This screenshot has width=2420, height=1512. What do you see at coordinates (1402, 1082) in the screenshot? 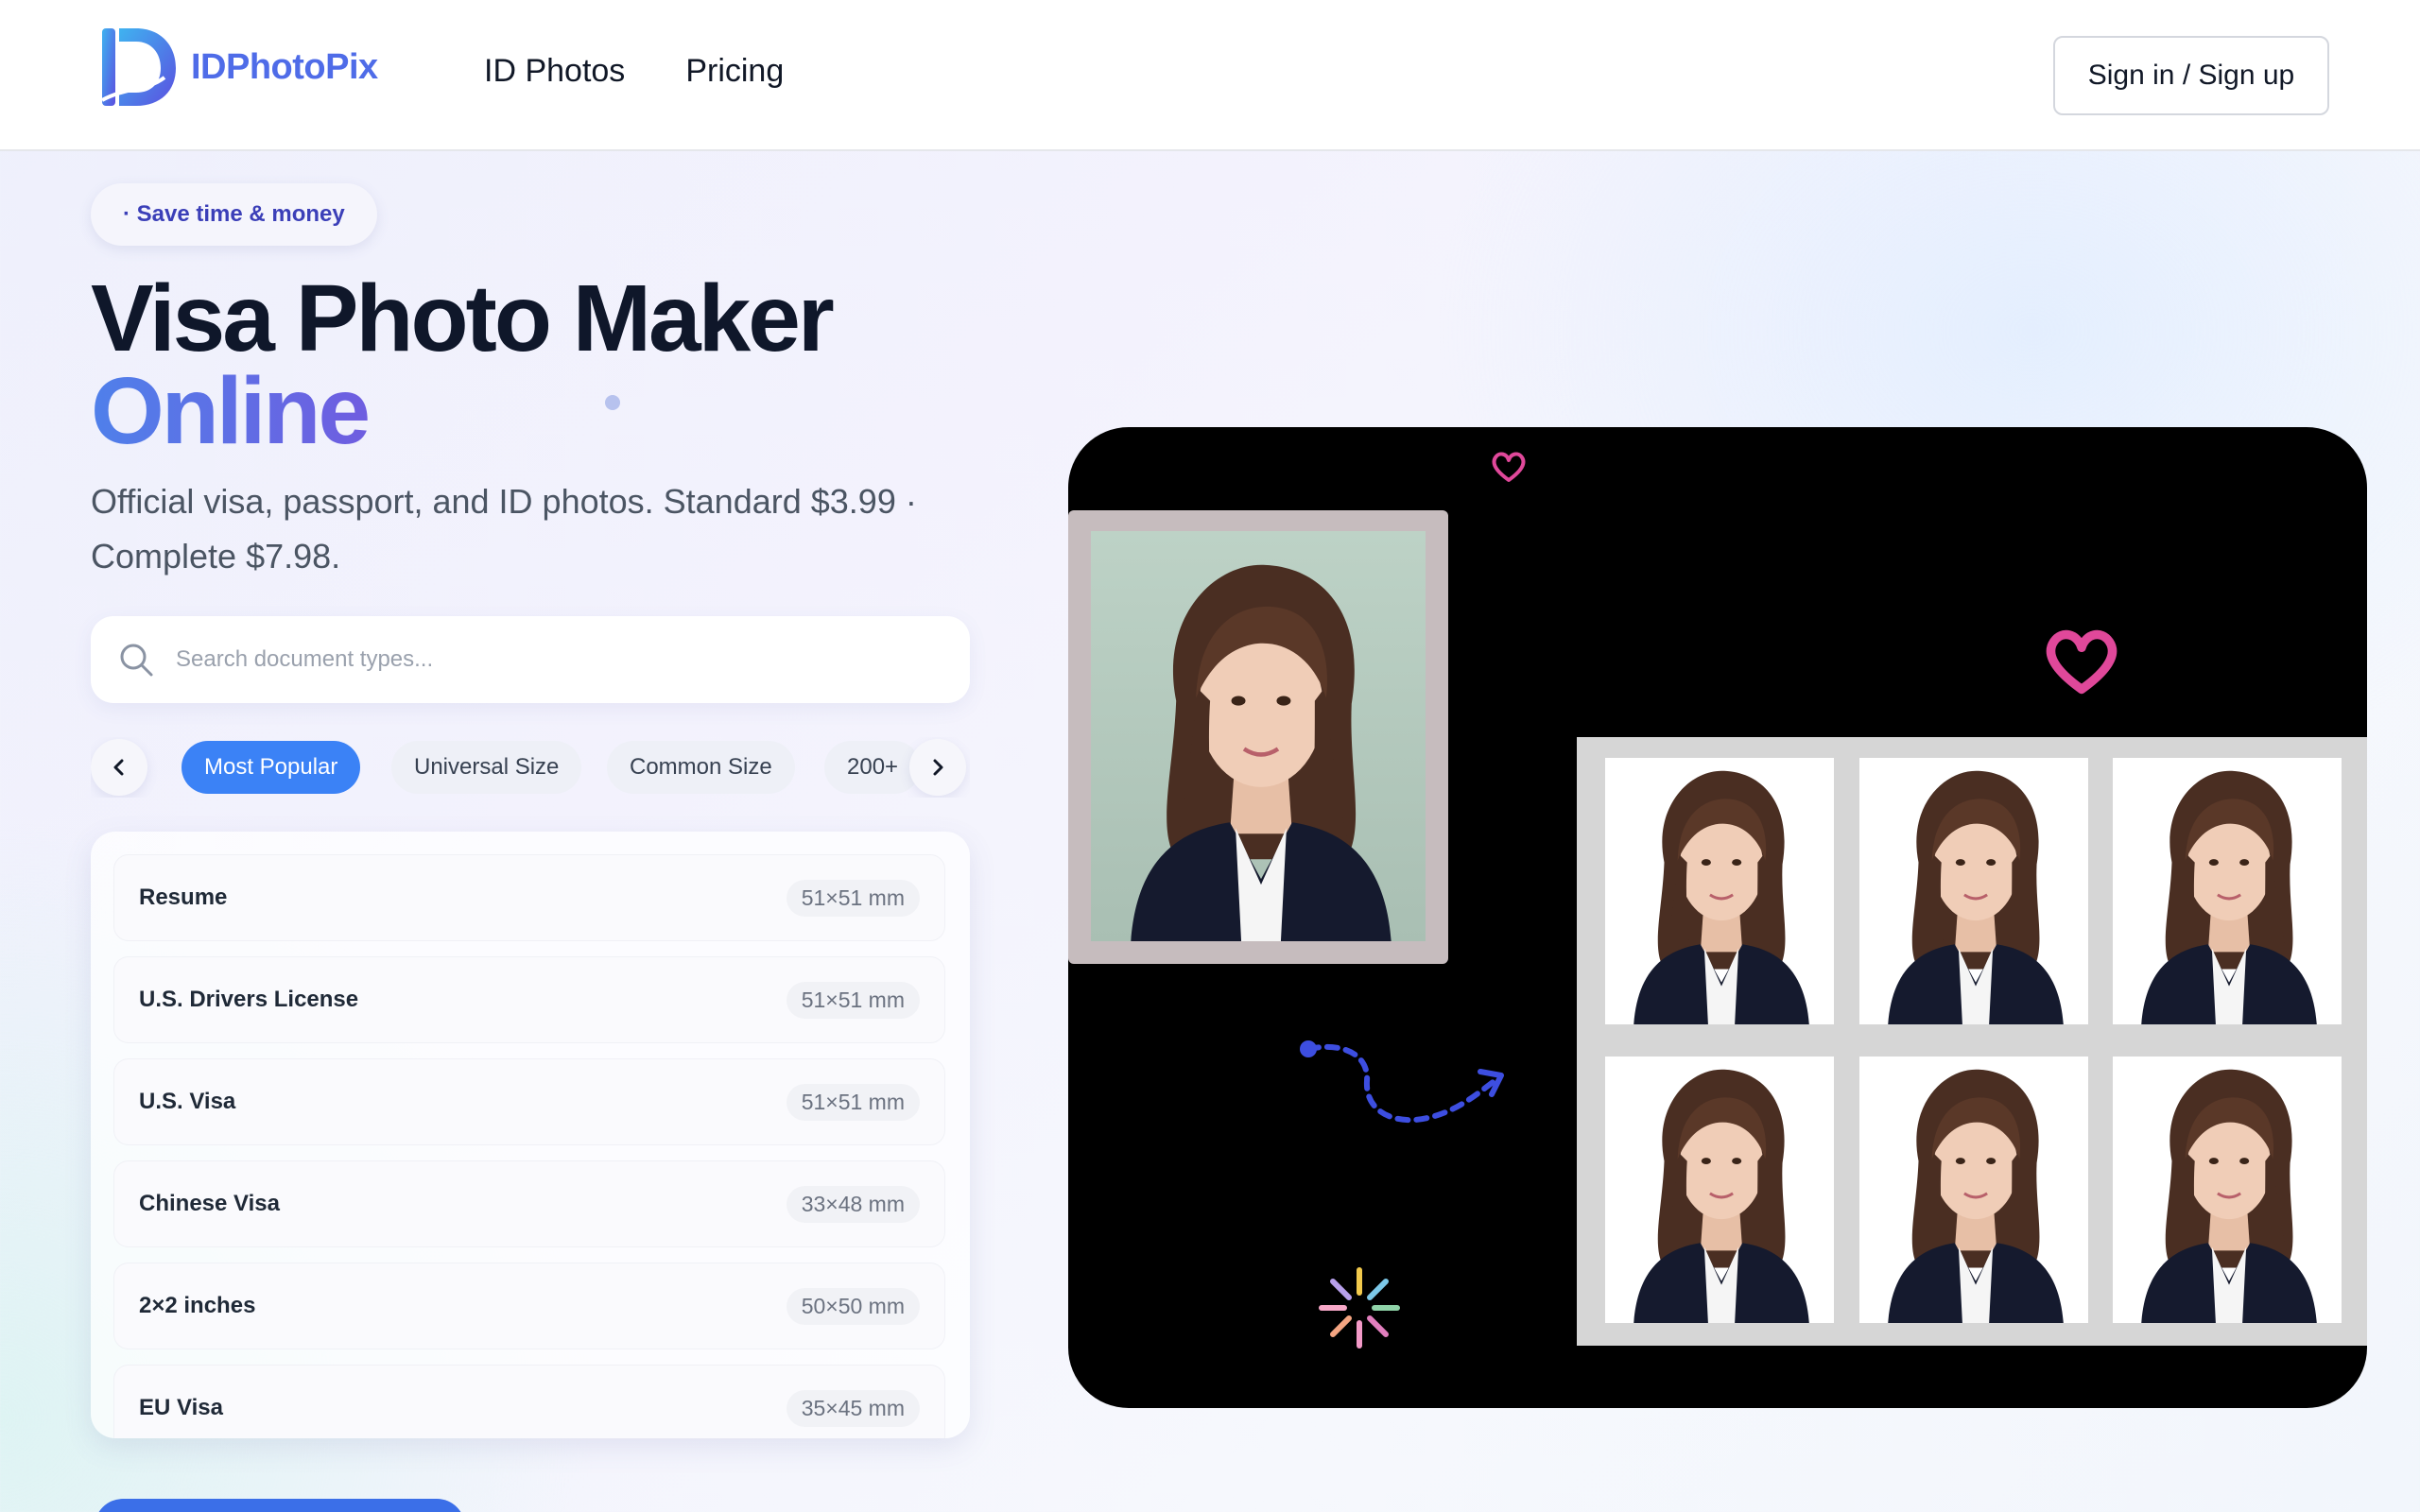
I see `dashed-arrow-icon` at bounding box center [1402, 1082].